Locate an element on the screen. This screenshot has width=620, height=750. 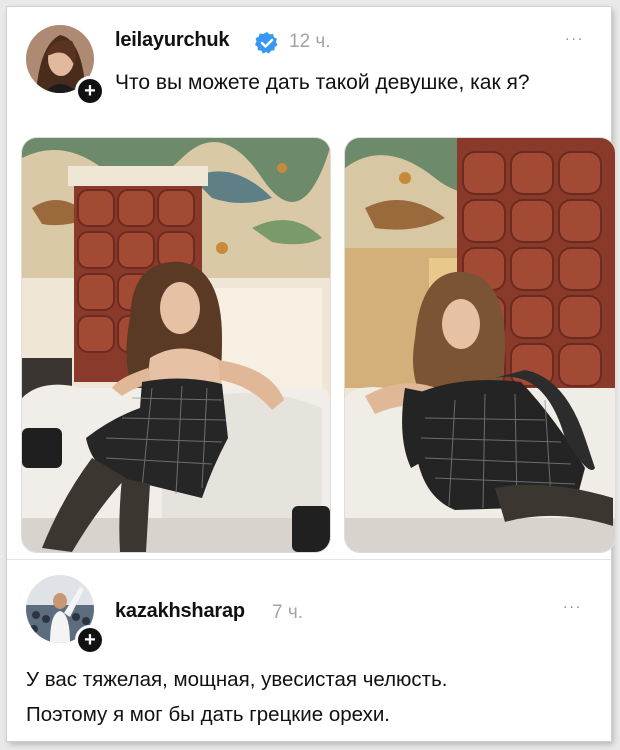
post-text: Что вы можете дать такой девушке, как я? is located at coordinates (322, 82).